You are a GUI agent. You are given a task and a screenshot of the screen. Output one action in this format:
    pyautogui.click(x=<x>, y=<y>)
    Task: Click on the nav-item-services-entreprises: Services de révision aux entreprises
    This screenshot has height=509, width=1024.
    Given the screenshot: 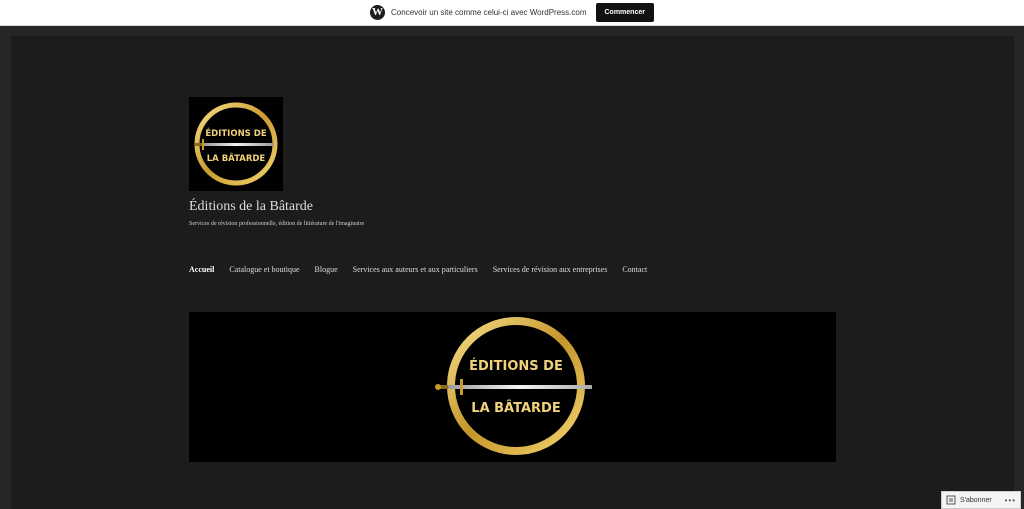 What is the action you would take?
    pyautogui.click(x=550, y=269)
    